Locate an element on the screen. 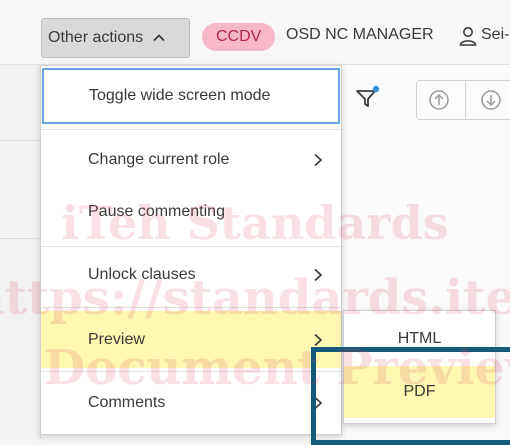  filter-icon is located at coordinates (368, 98).